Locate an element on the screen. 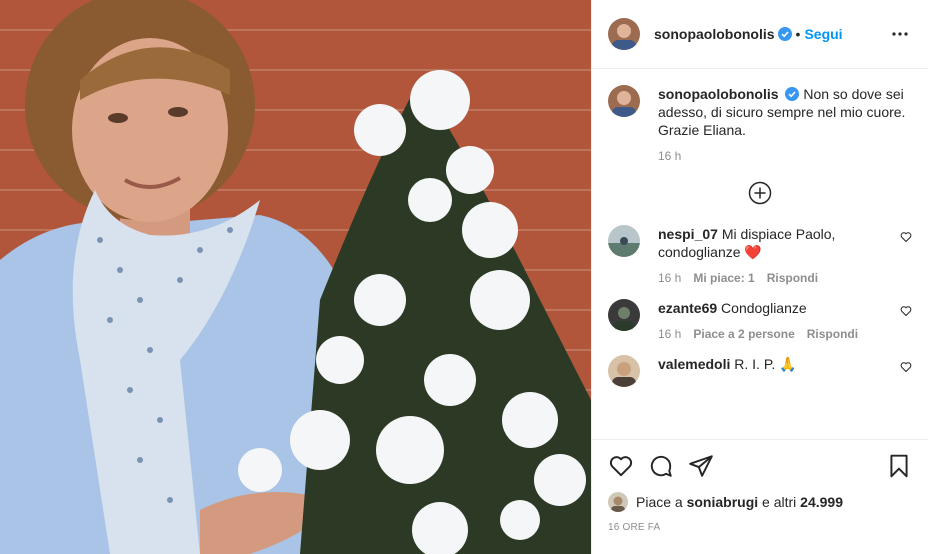 Image resolution: width=928 pixels, height=554 pixels. comment-username: valemedoli is located at coordinates (694, 364).